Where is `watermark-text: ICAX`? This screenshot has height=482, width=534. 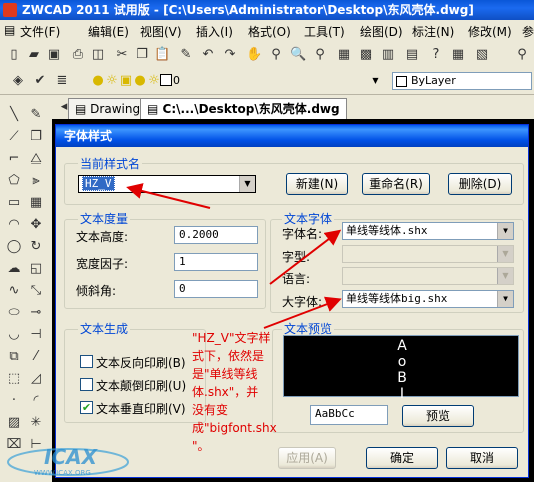
watermark-text: ICAX is located at coordinates (71, 457).